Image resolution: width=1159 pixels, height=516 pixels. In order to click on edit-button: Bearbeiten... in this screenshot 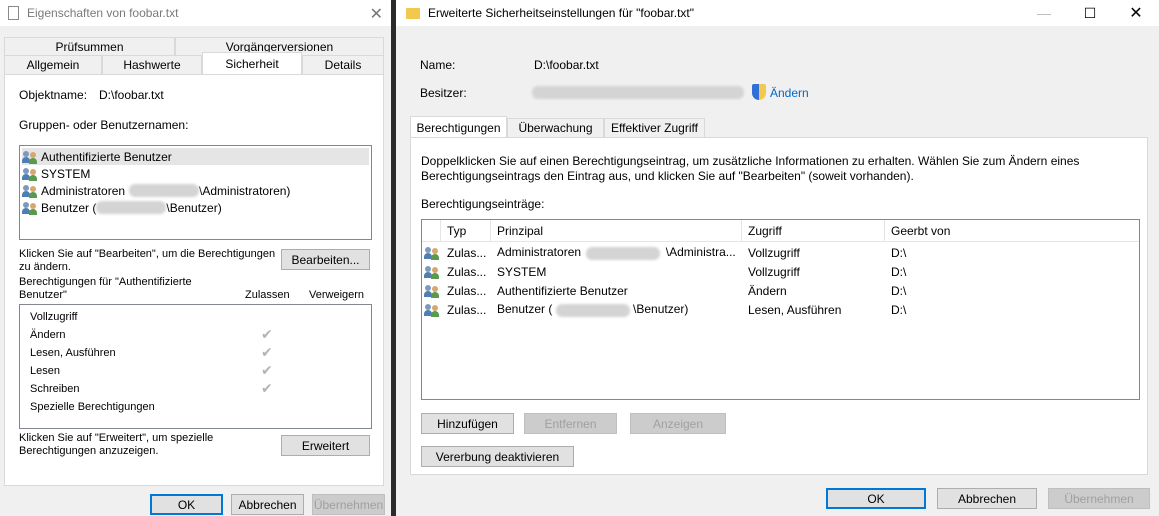, I will do `click(325, 259)`.